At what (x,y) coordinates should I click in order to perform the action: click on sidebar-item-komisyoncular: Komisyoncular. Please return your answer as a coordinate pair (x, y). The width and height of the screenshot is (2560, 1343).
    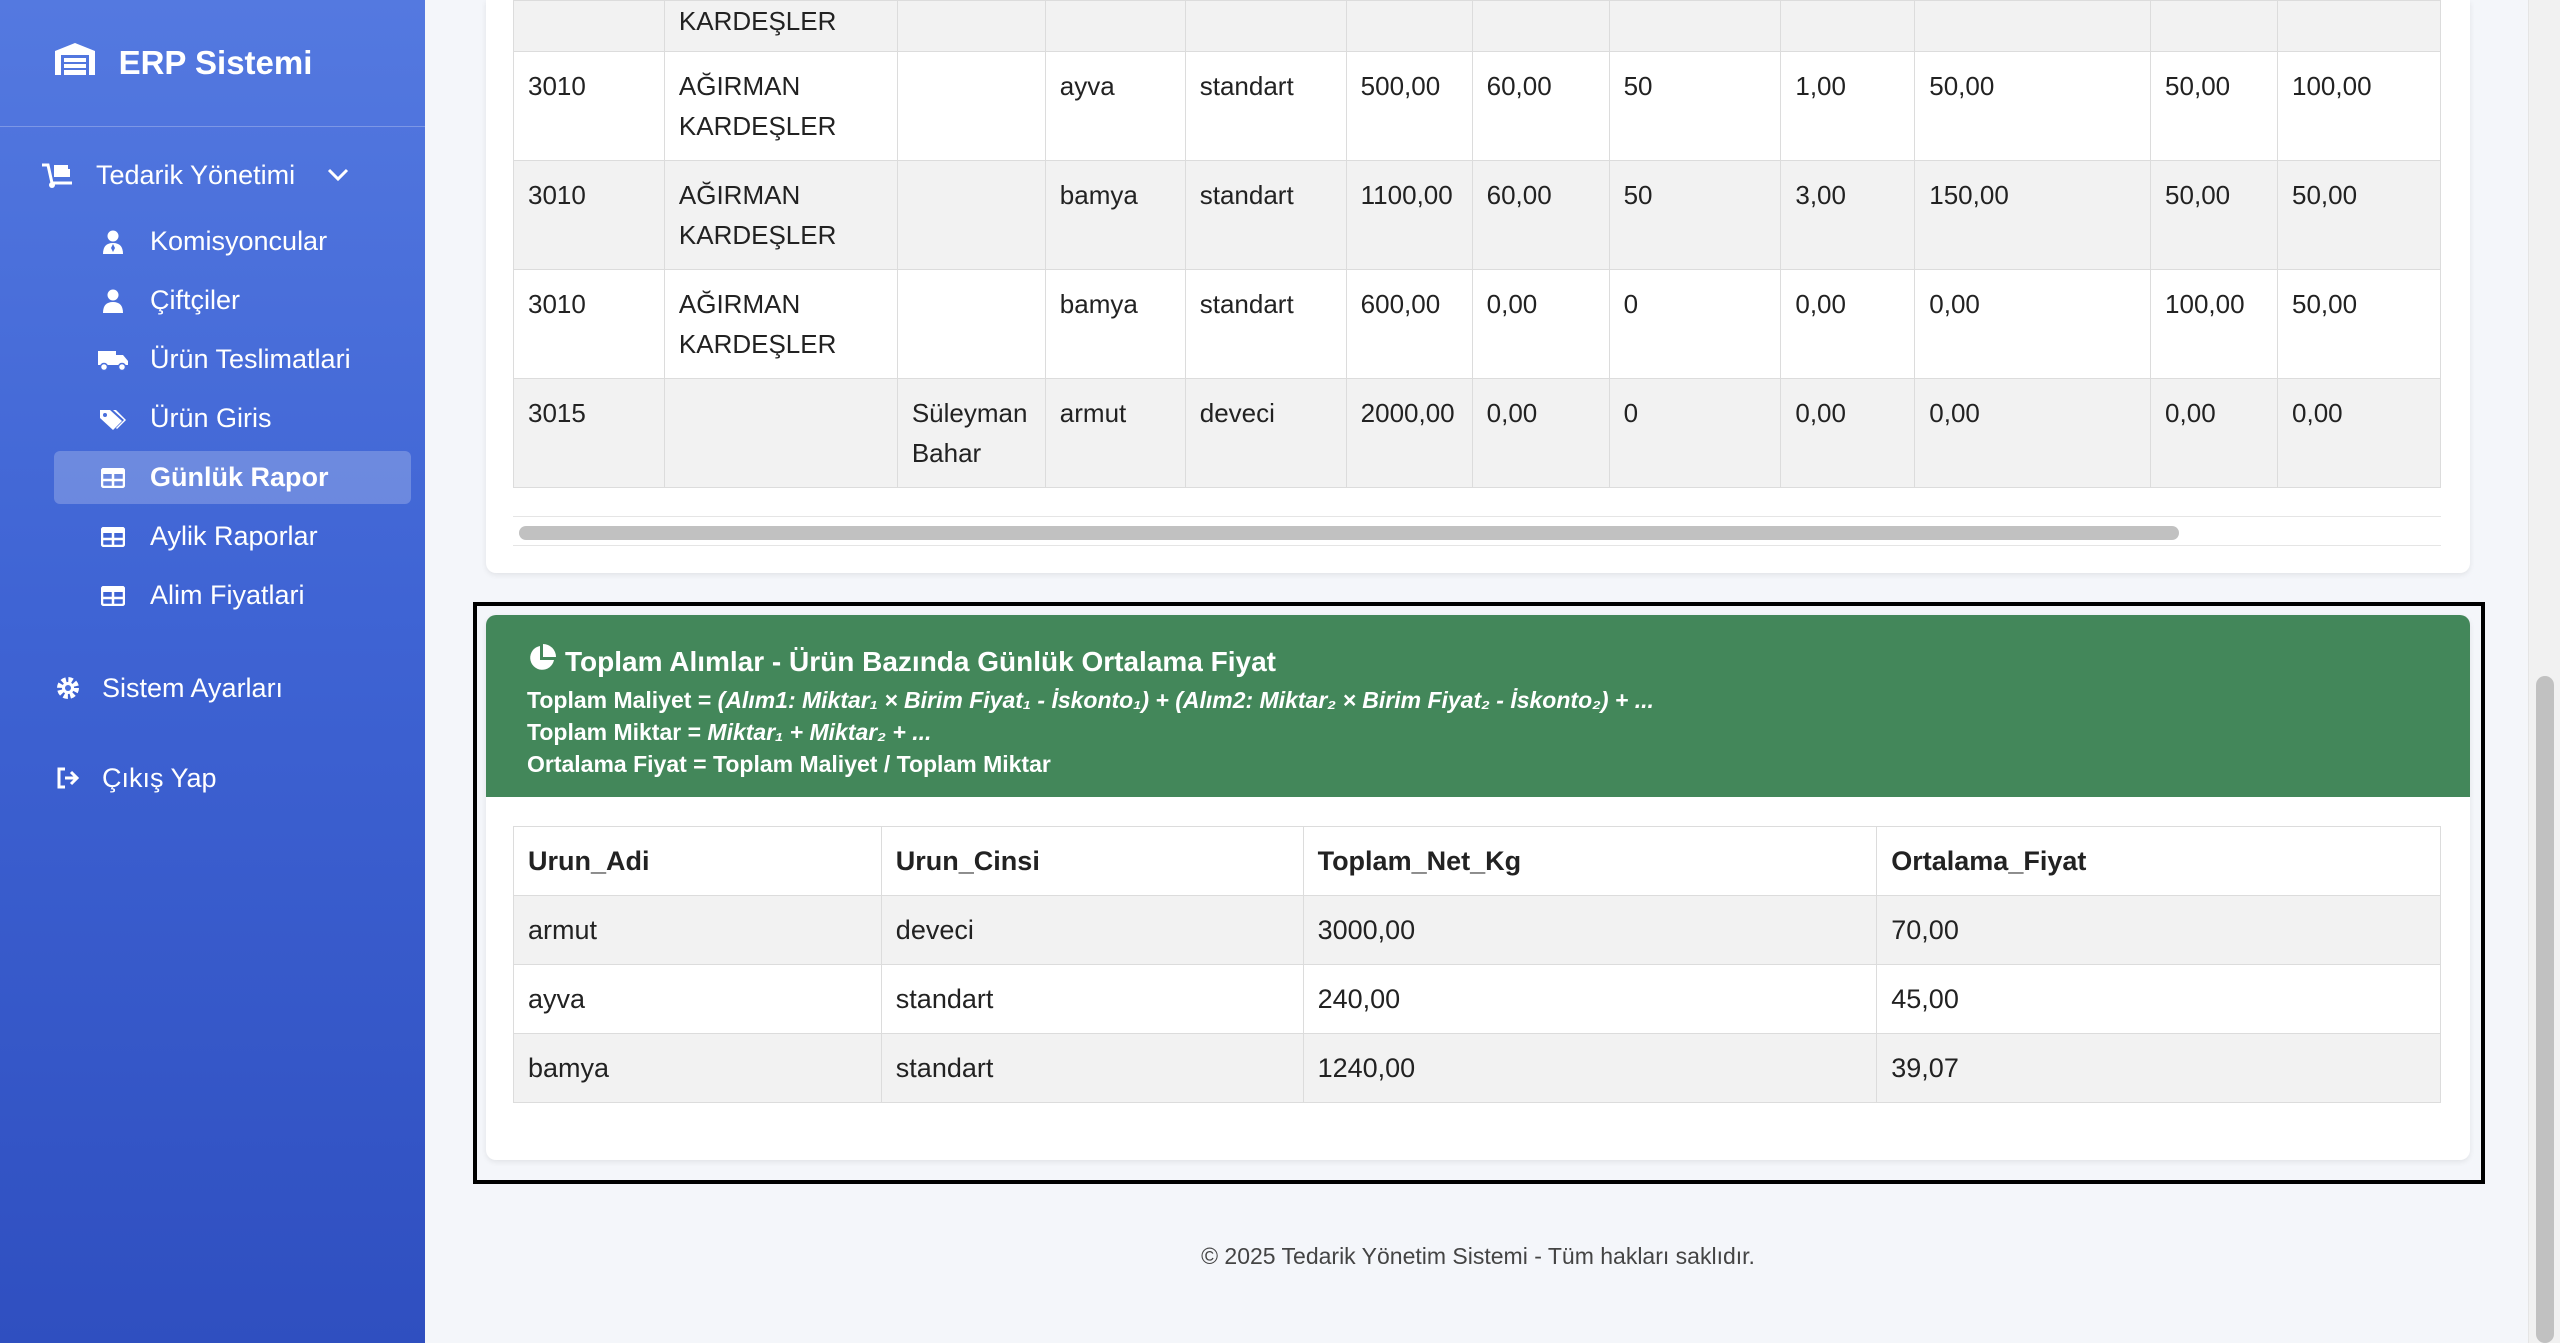
    Looking at the image, I should click on (232, 241).